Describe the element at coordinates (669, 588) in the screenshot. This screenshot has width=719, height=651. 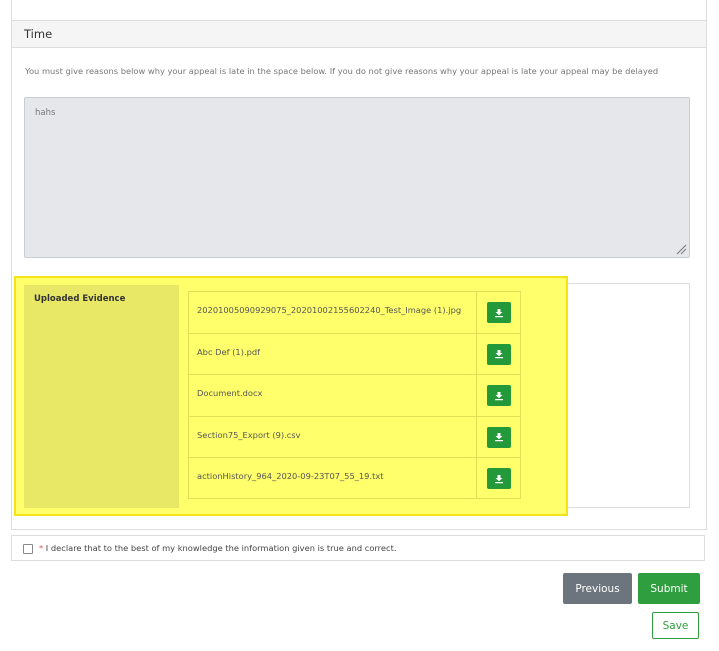
I see `submit-button: Submit` at that location.